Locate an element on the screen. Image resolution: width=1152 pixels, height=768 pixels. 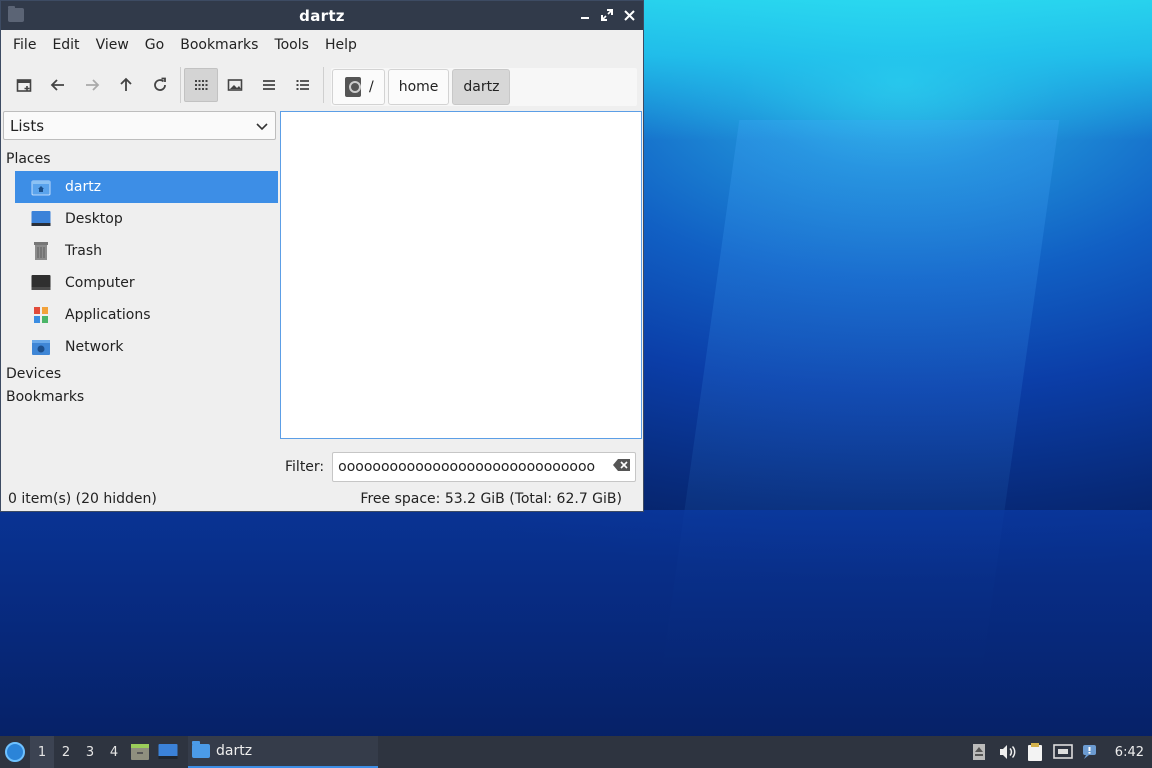
notification-icon is located at coordinates (1091, 752).